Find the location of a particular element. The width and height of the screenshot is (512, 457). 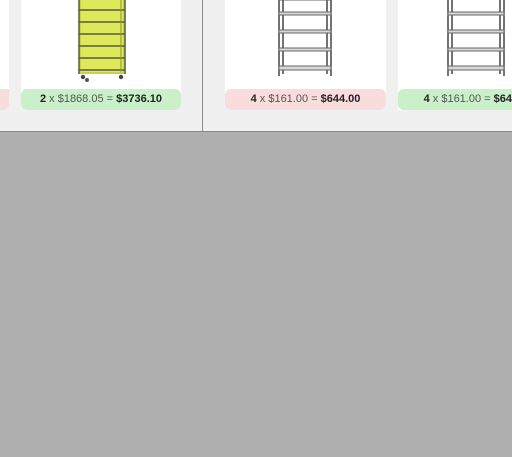

partial-price-bar is located at coordinates (4, 99).